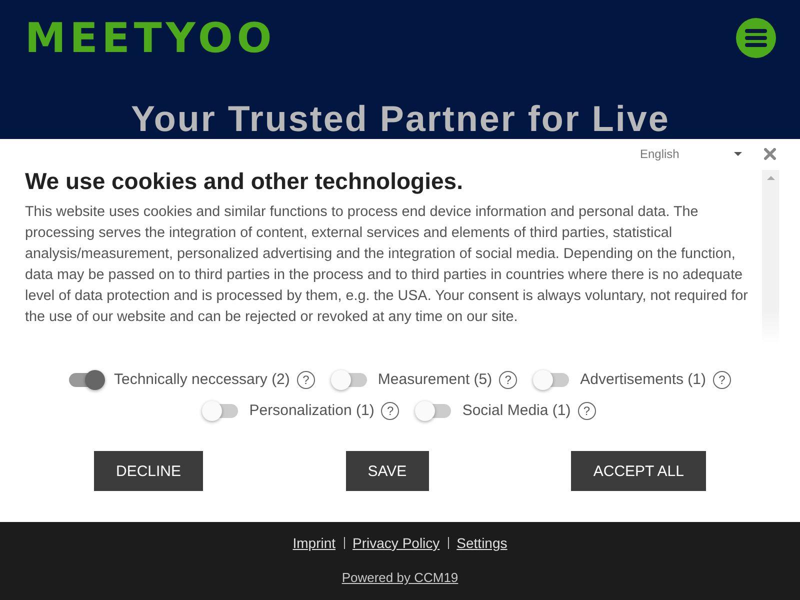 The height and width of the screenshot is (600, 800). I want to click on menu-icon, so click(756, 38).